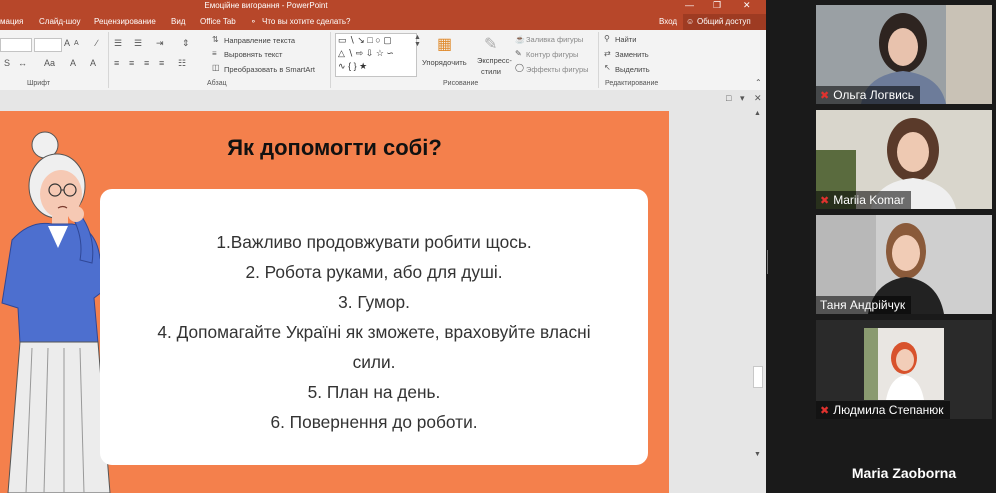  Describe the element at coordinates (607, 53) in the screenshot. I see `replace-icon: ⇄` at that location.